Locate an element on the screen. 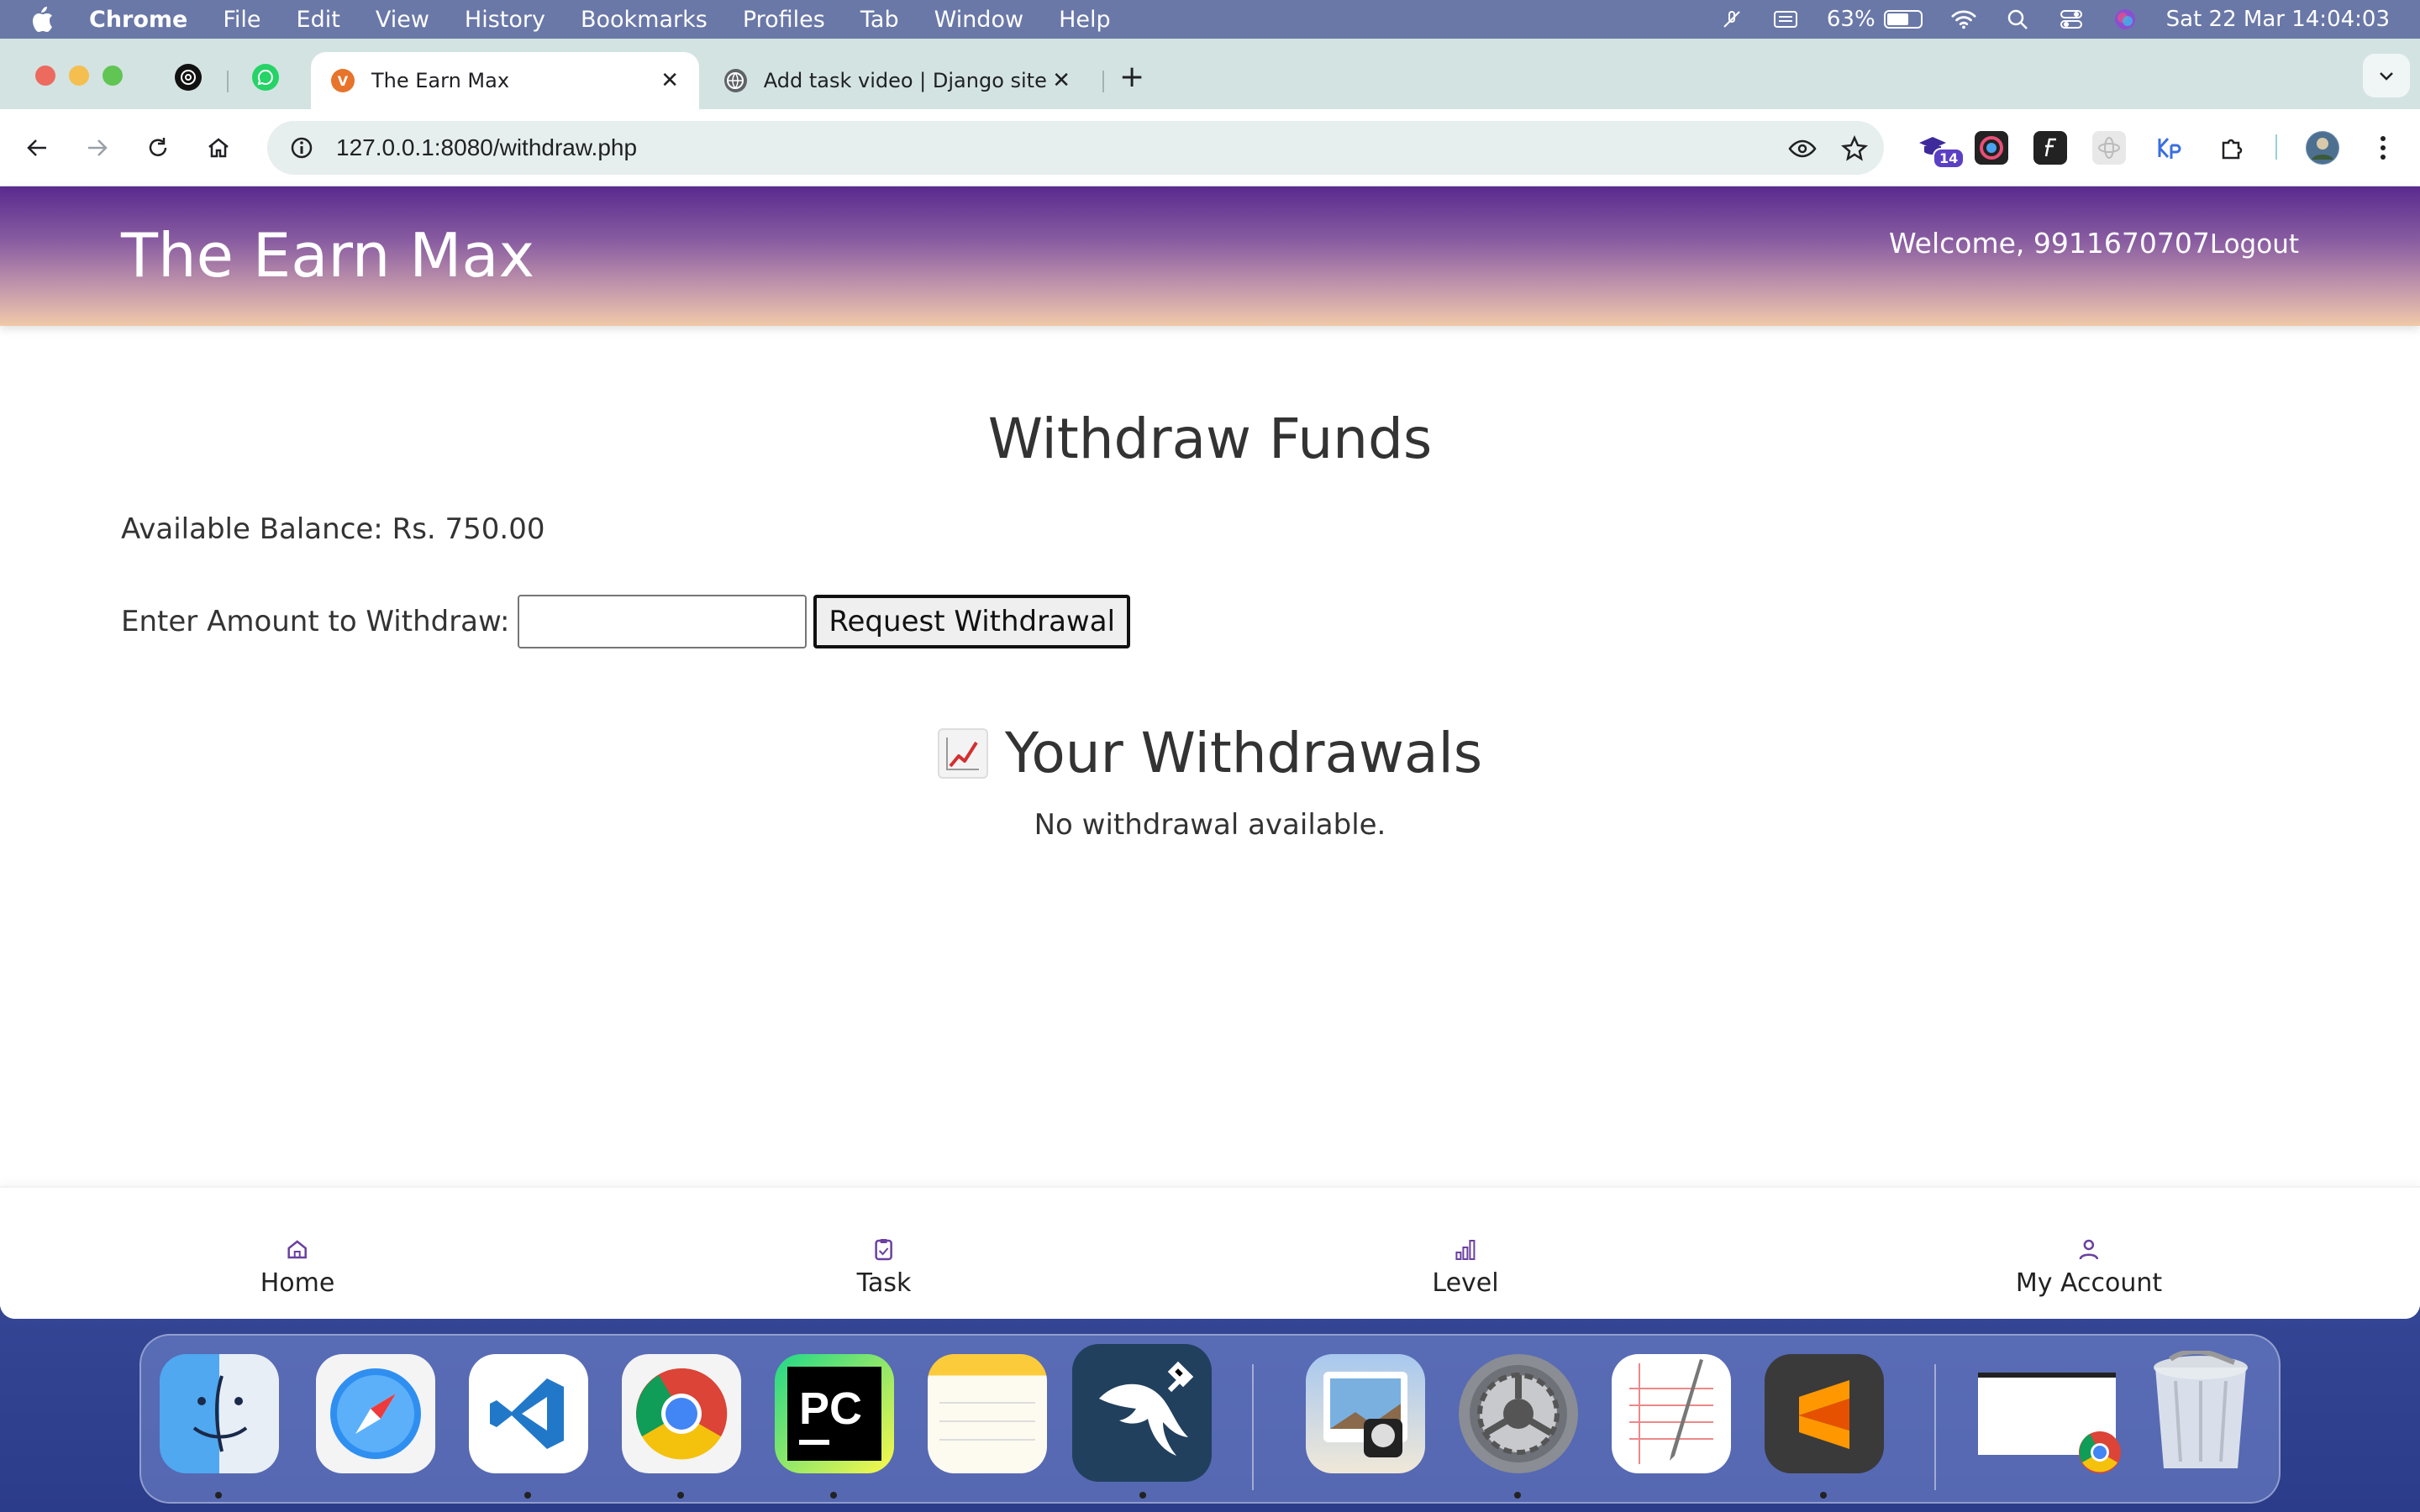  notes-icon is located at coordinates (988, 1413).